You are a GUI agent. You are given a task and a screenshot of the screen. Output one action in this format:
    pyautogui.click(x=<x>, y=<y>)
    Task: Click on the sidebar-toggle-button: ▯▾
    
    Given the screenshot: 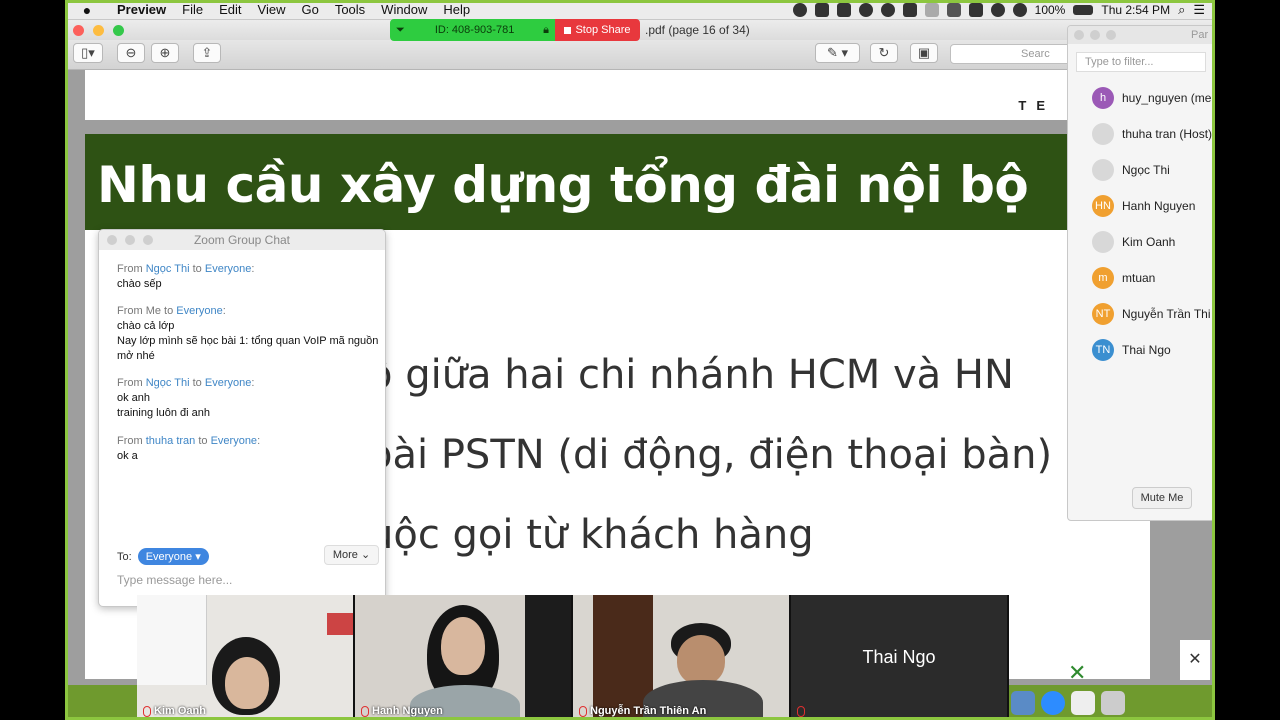 What is the action you would take?
    pyautogui.click(x=88, y=53)
    